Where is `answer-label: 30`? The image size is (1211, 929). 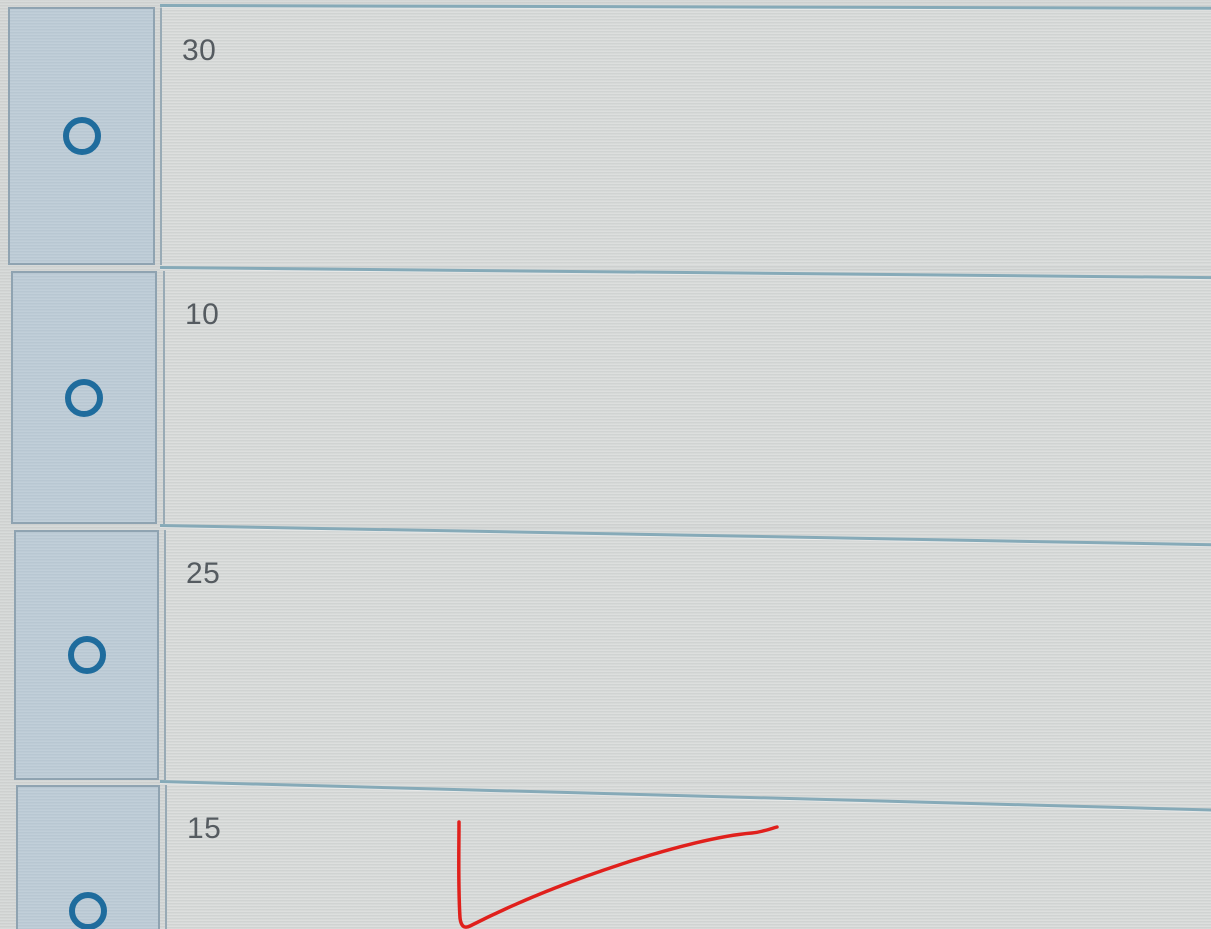 answer-label: 30 is located at coordinates (199, 50).